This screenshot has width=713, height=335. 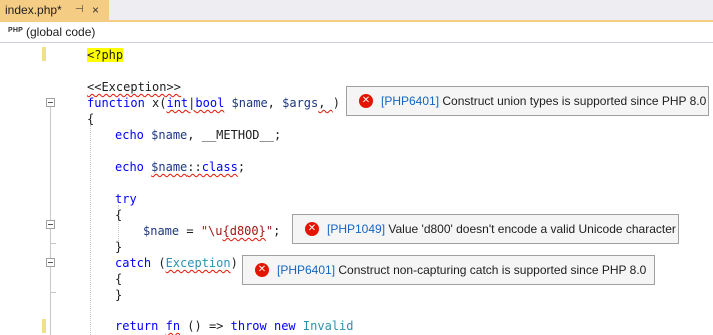 What do you see at coordinates (119, 295) in the screenshot?
I see `code-line-13: }` at bounding box center [119, 295].